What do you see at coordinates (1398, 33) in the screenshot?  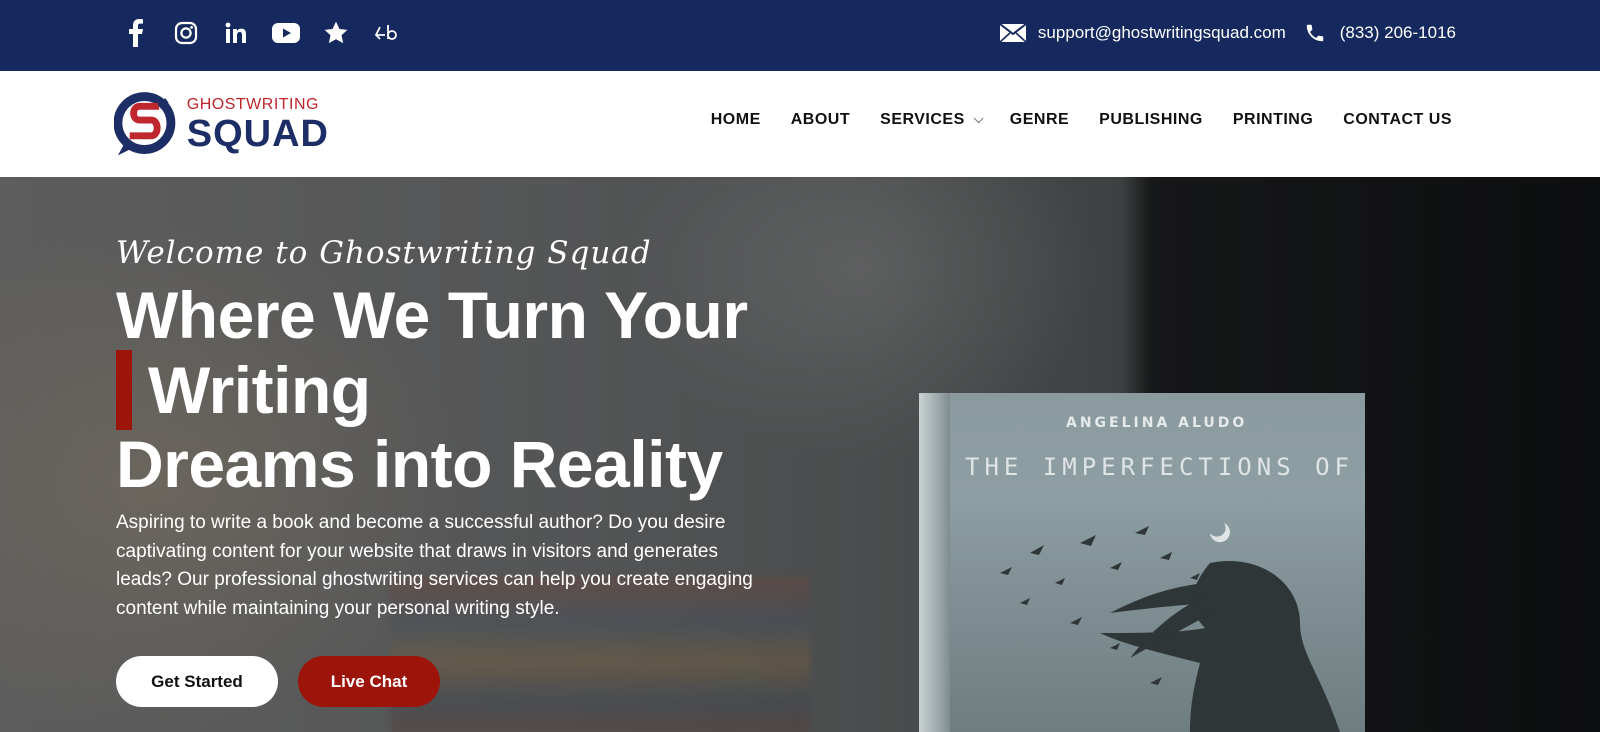 I see `phone-number-link: (833) 206-1016` at bounding box center [1398, 33].